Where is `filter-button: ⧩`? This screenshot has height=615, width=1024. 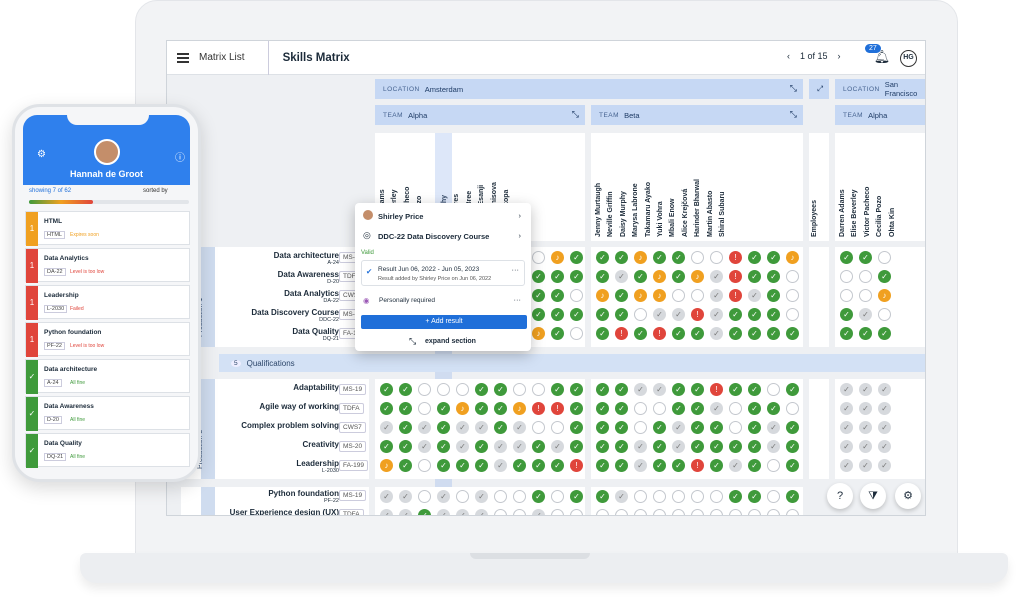 filter-button: ⧩ is located at coordinates (873, 496).